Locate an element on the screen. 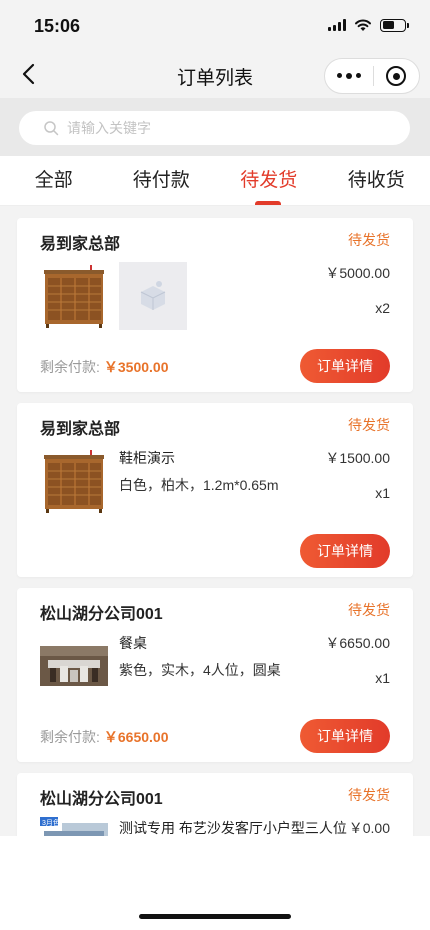 The height and width of the screenshot is (930, 430). signal-icon is located at coordinates (337, 25).